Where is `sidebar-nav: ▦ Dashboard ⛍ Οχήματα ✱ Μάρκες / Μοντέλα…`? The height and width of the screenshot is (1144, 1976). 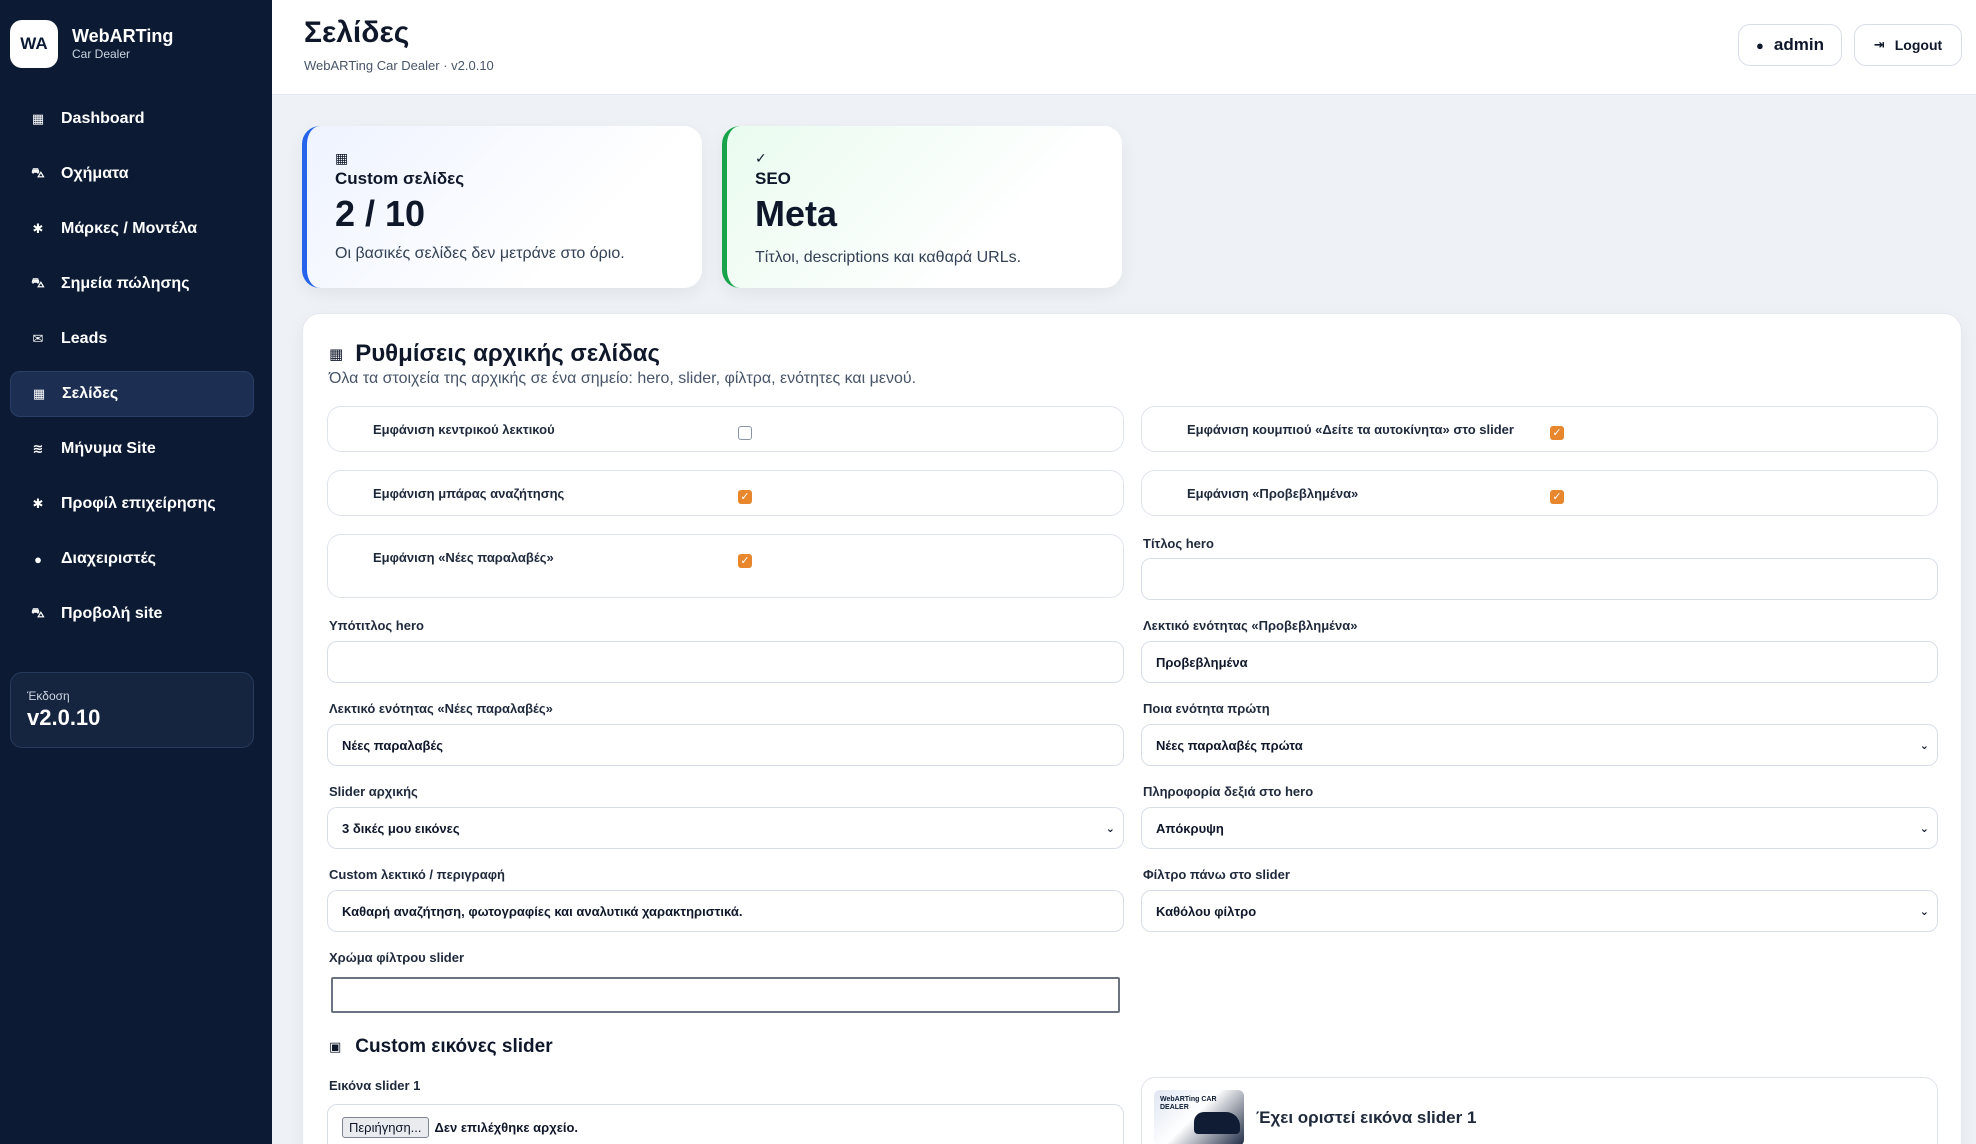
sidebar-nav: ▦ Dashboard ⛍ Οχήματα ✱ Μάρκες / Μοντέλα… is located at coordinates (132, 371).